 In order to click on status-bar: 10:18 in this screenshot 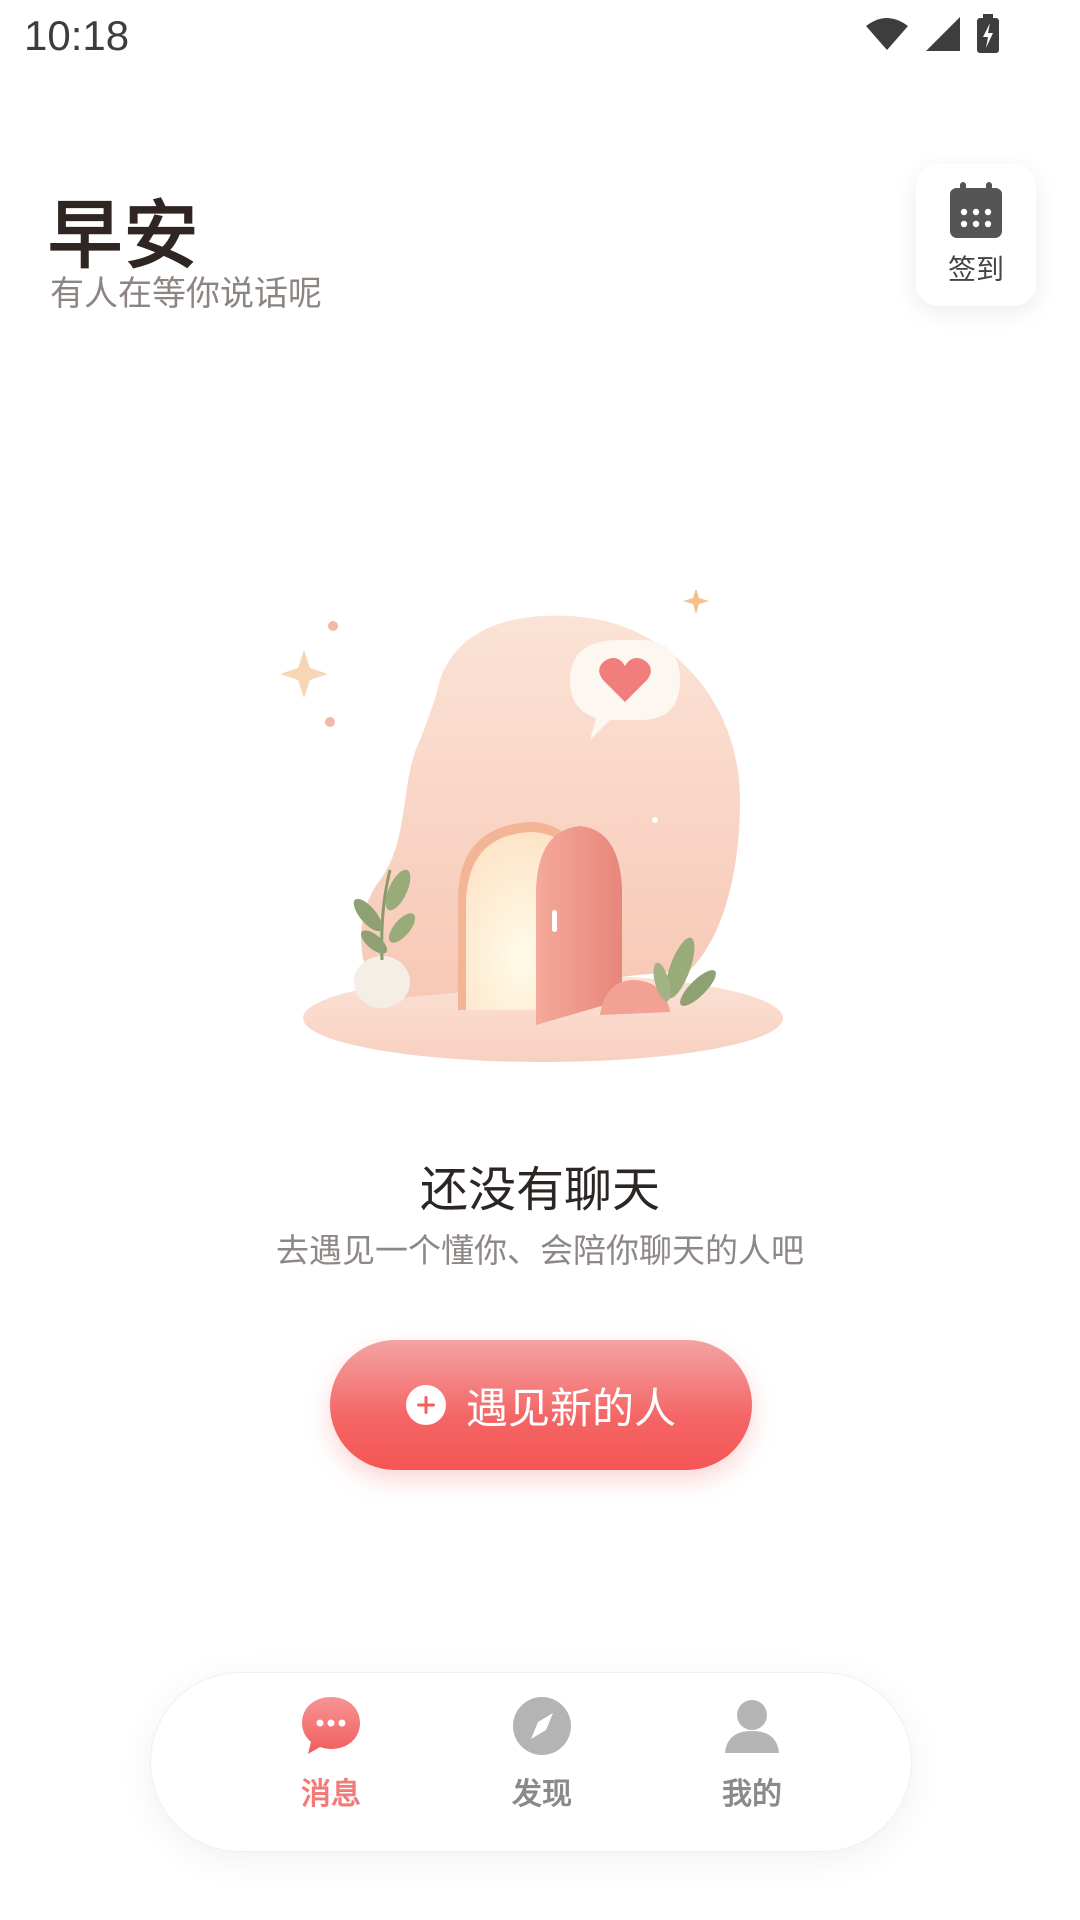, I will do `click(540, 36)`.